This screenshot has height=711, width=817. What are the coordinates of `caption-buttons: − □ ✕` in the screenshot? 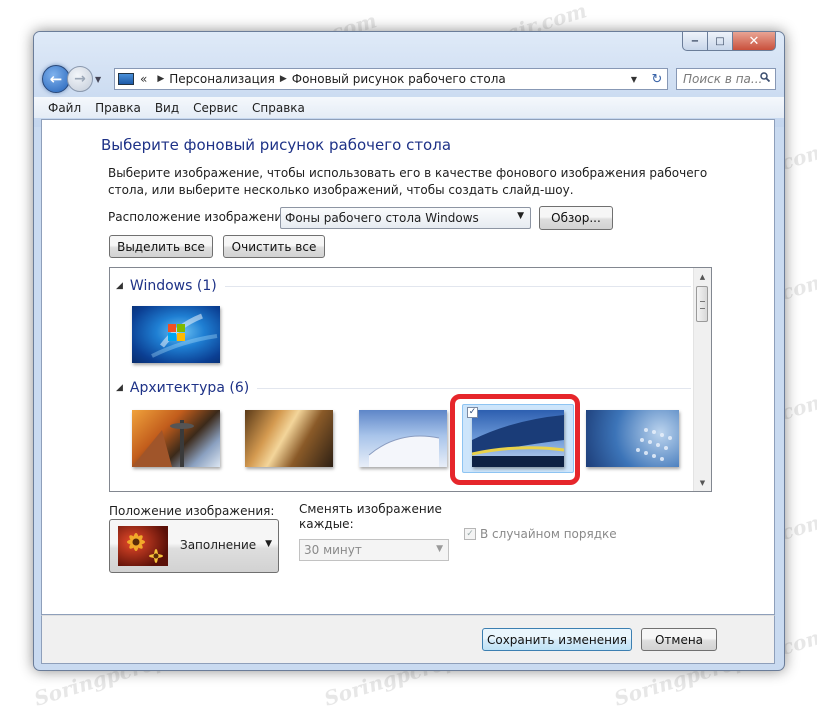 It's located at (729, 42).